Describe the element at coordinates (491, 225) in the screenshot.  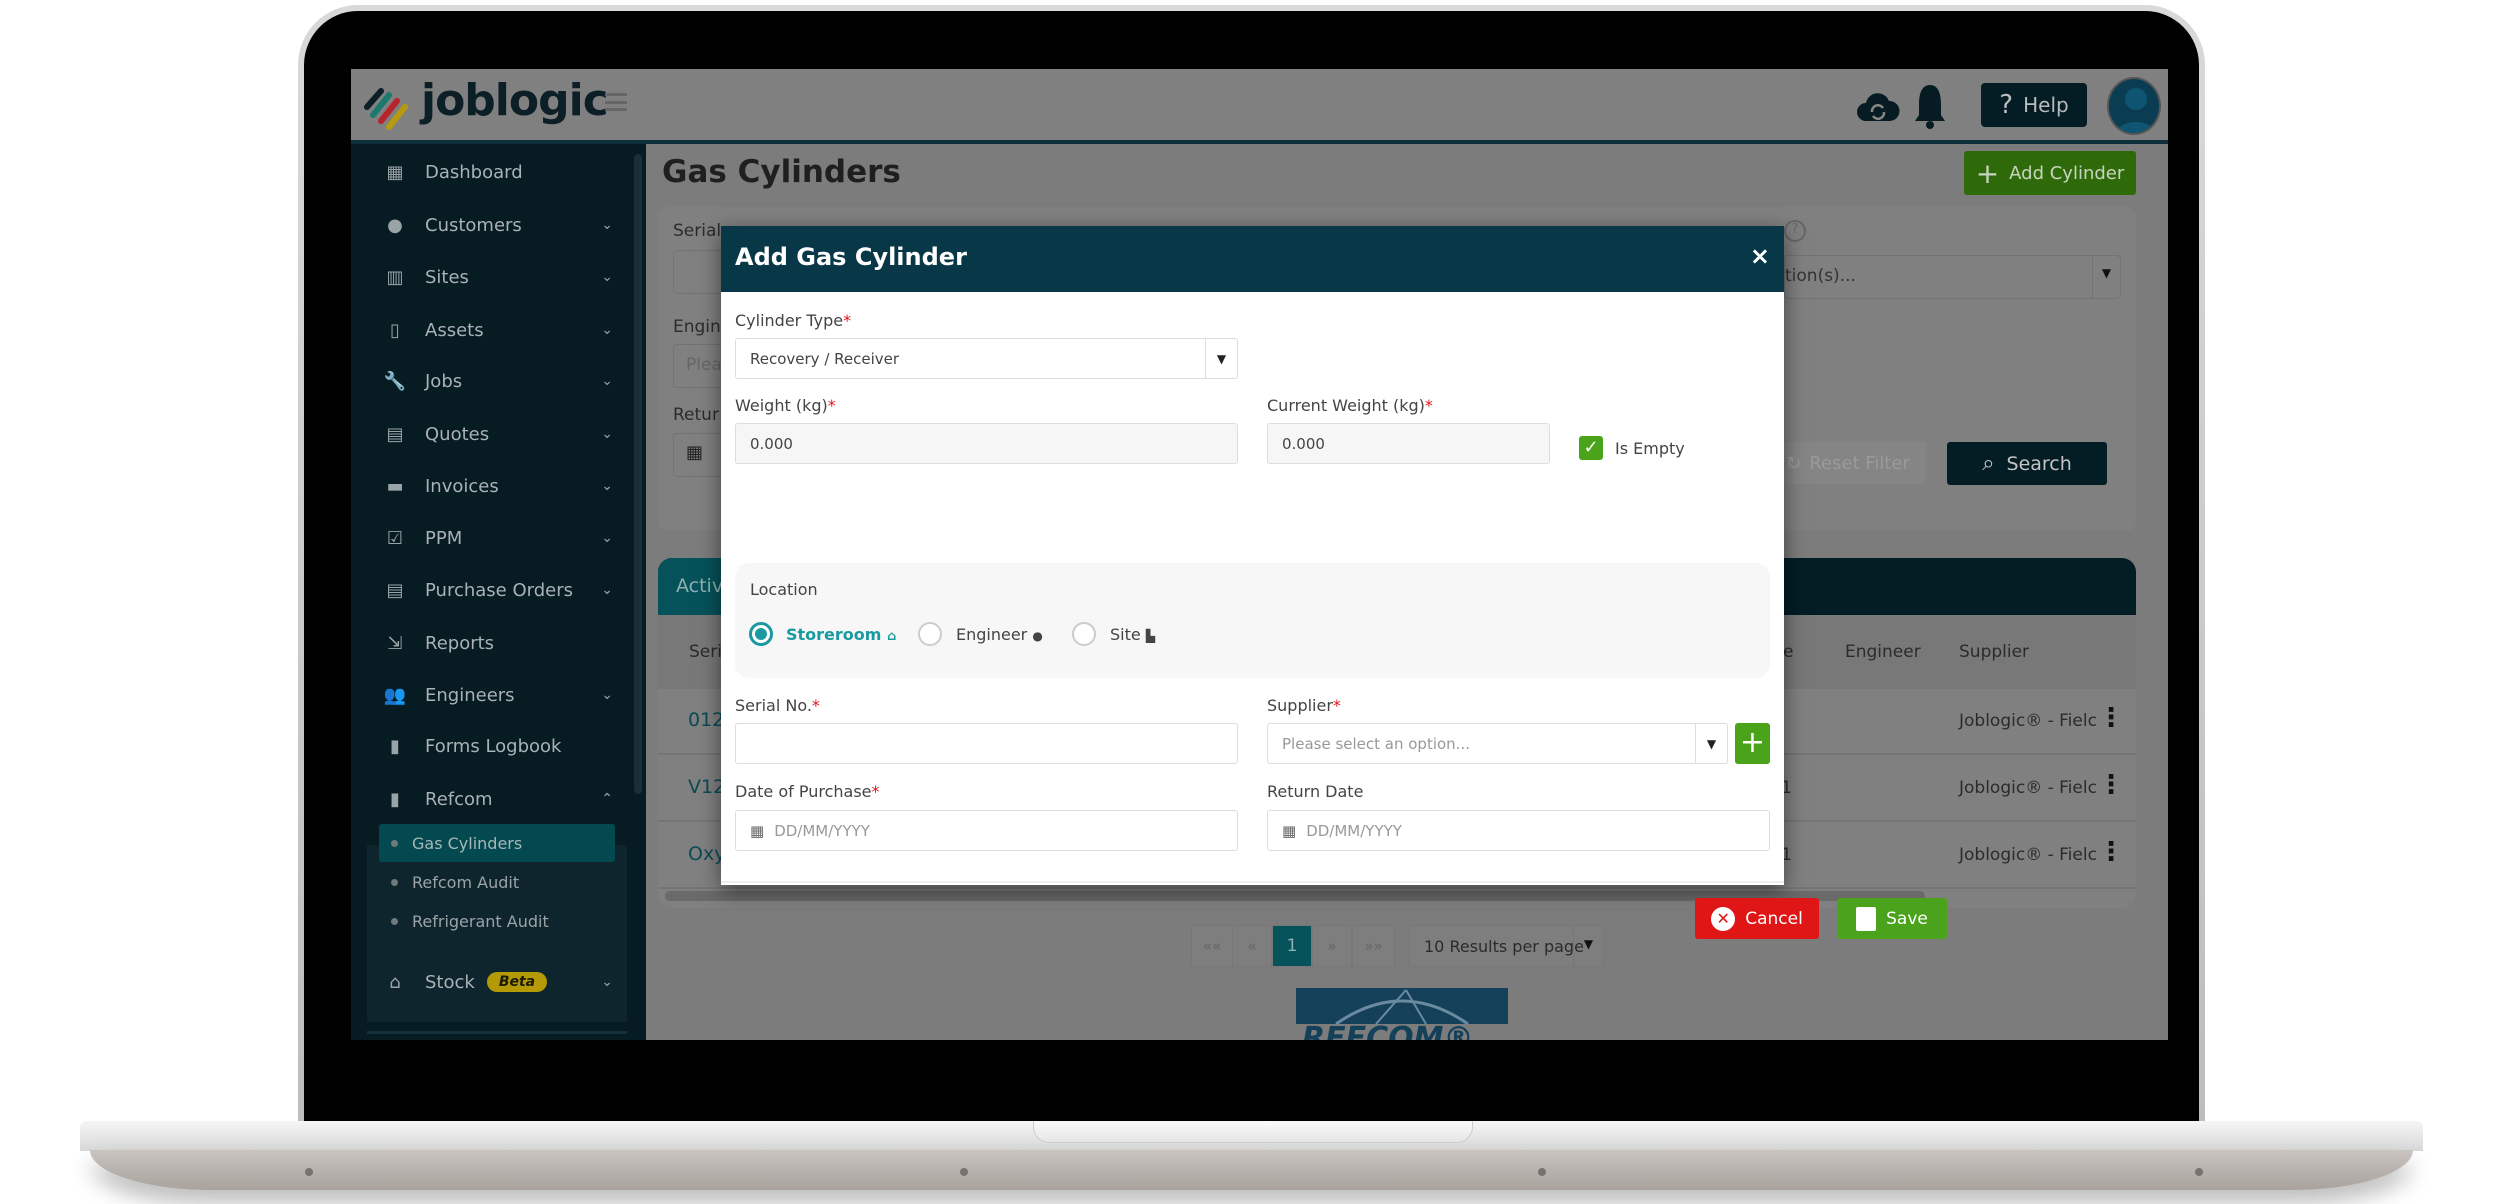
I see `sidebar-item-customers: ● Customers ⌄` at that location.